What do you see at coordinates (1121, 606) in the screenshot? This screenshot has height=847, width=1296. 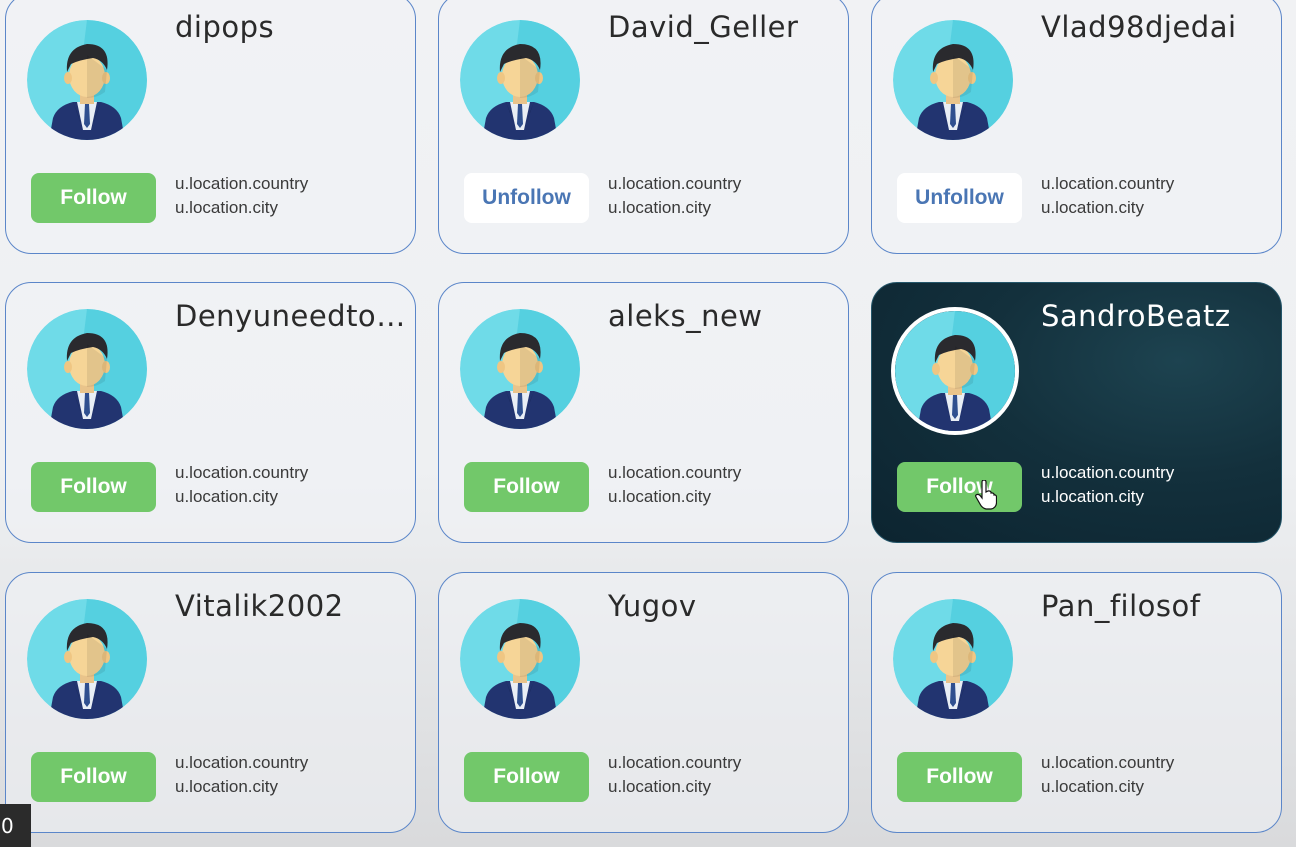 I see `username: Pan_filosof` at bounding box center [1121, 606].